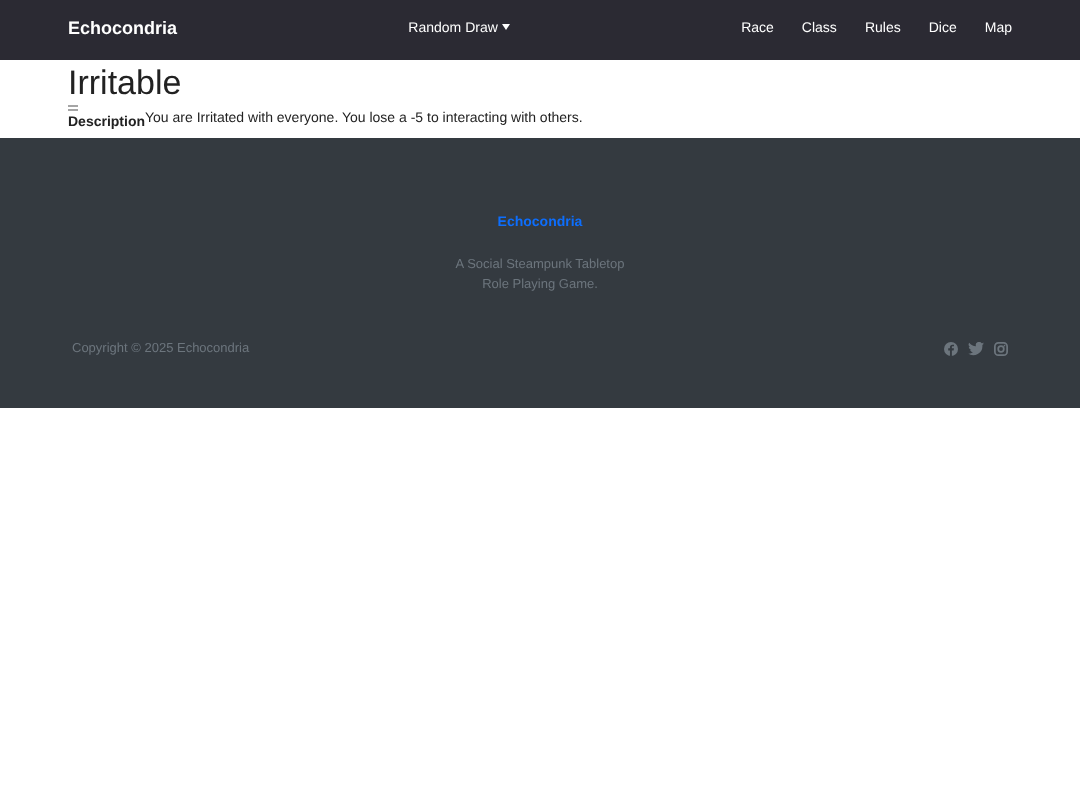 Image resolution: width=1080 pixels, height=810 pixels. Describe the element at coordinates (951, 349) in the screenshot. I see `facebook-icon` at that location.